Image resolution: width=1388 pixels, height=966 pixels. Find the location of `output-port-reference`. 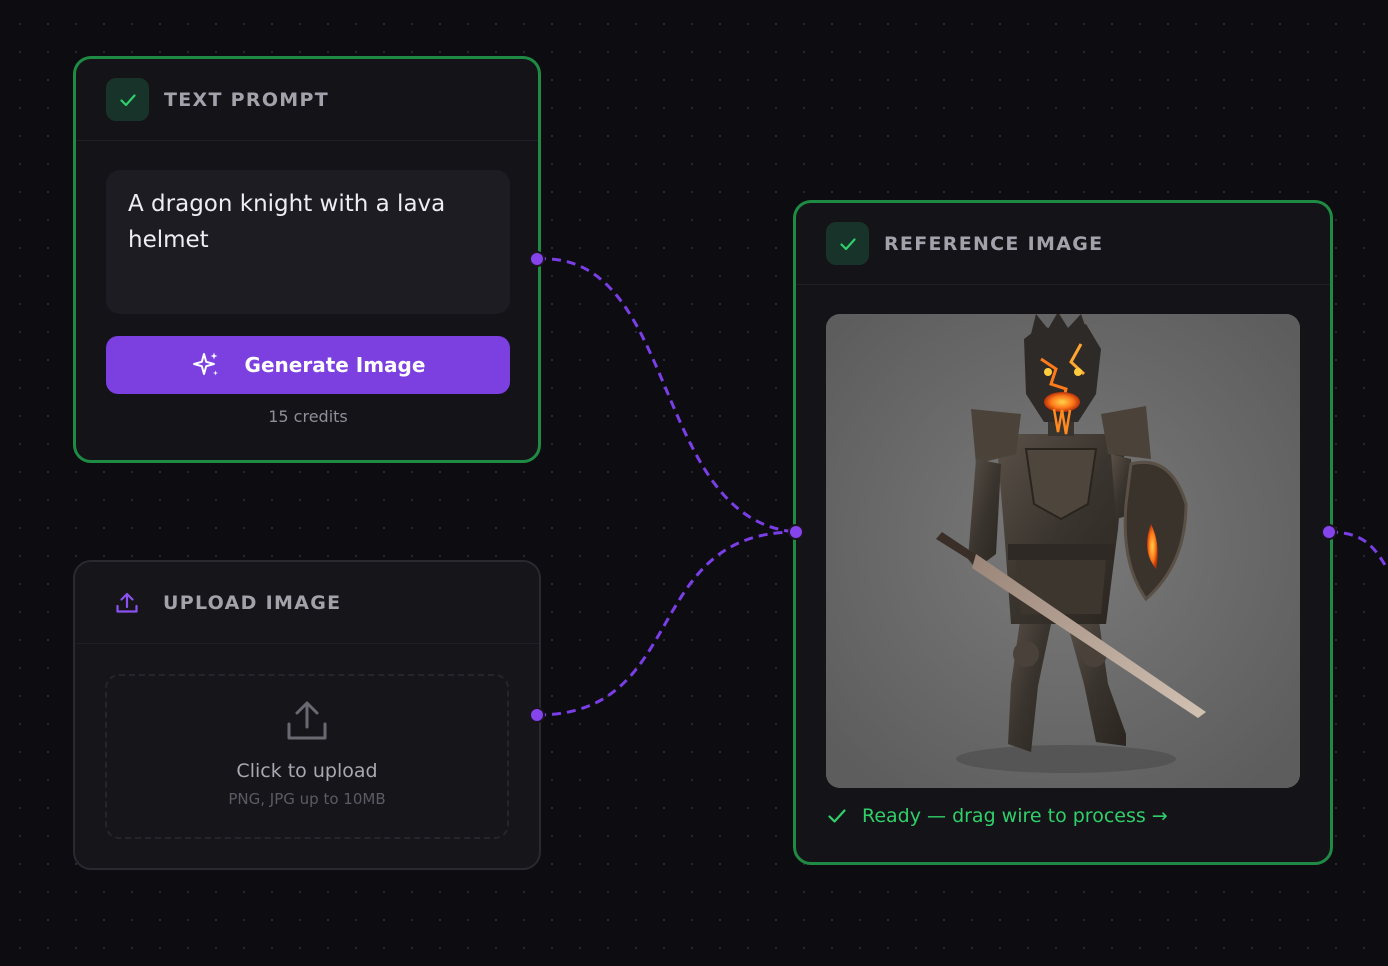

output-port-reference is located at coordinates (1329, 532).